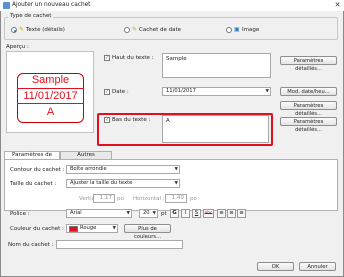 Image resolution: width=344 pixels, height=277 pixels. Describe the element at coordinates (241, 213) in the screenshot. I see `align-right-icon: ≡` at that location.